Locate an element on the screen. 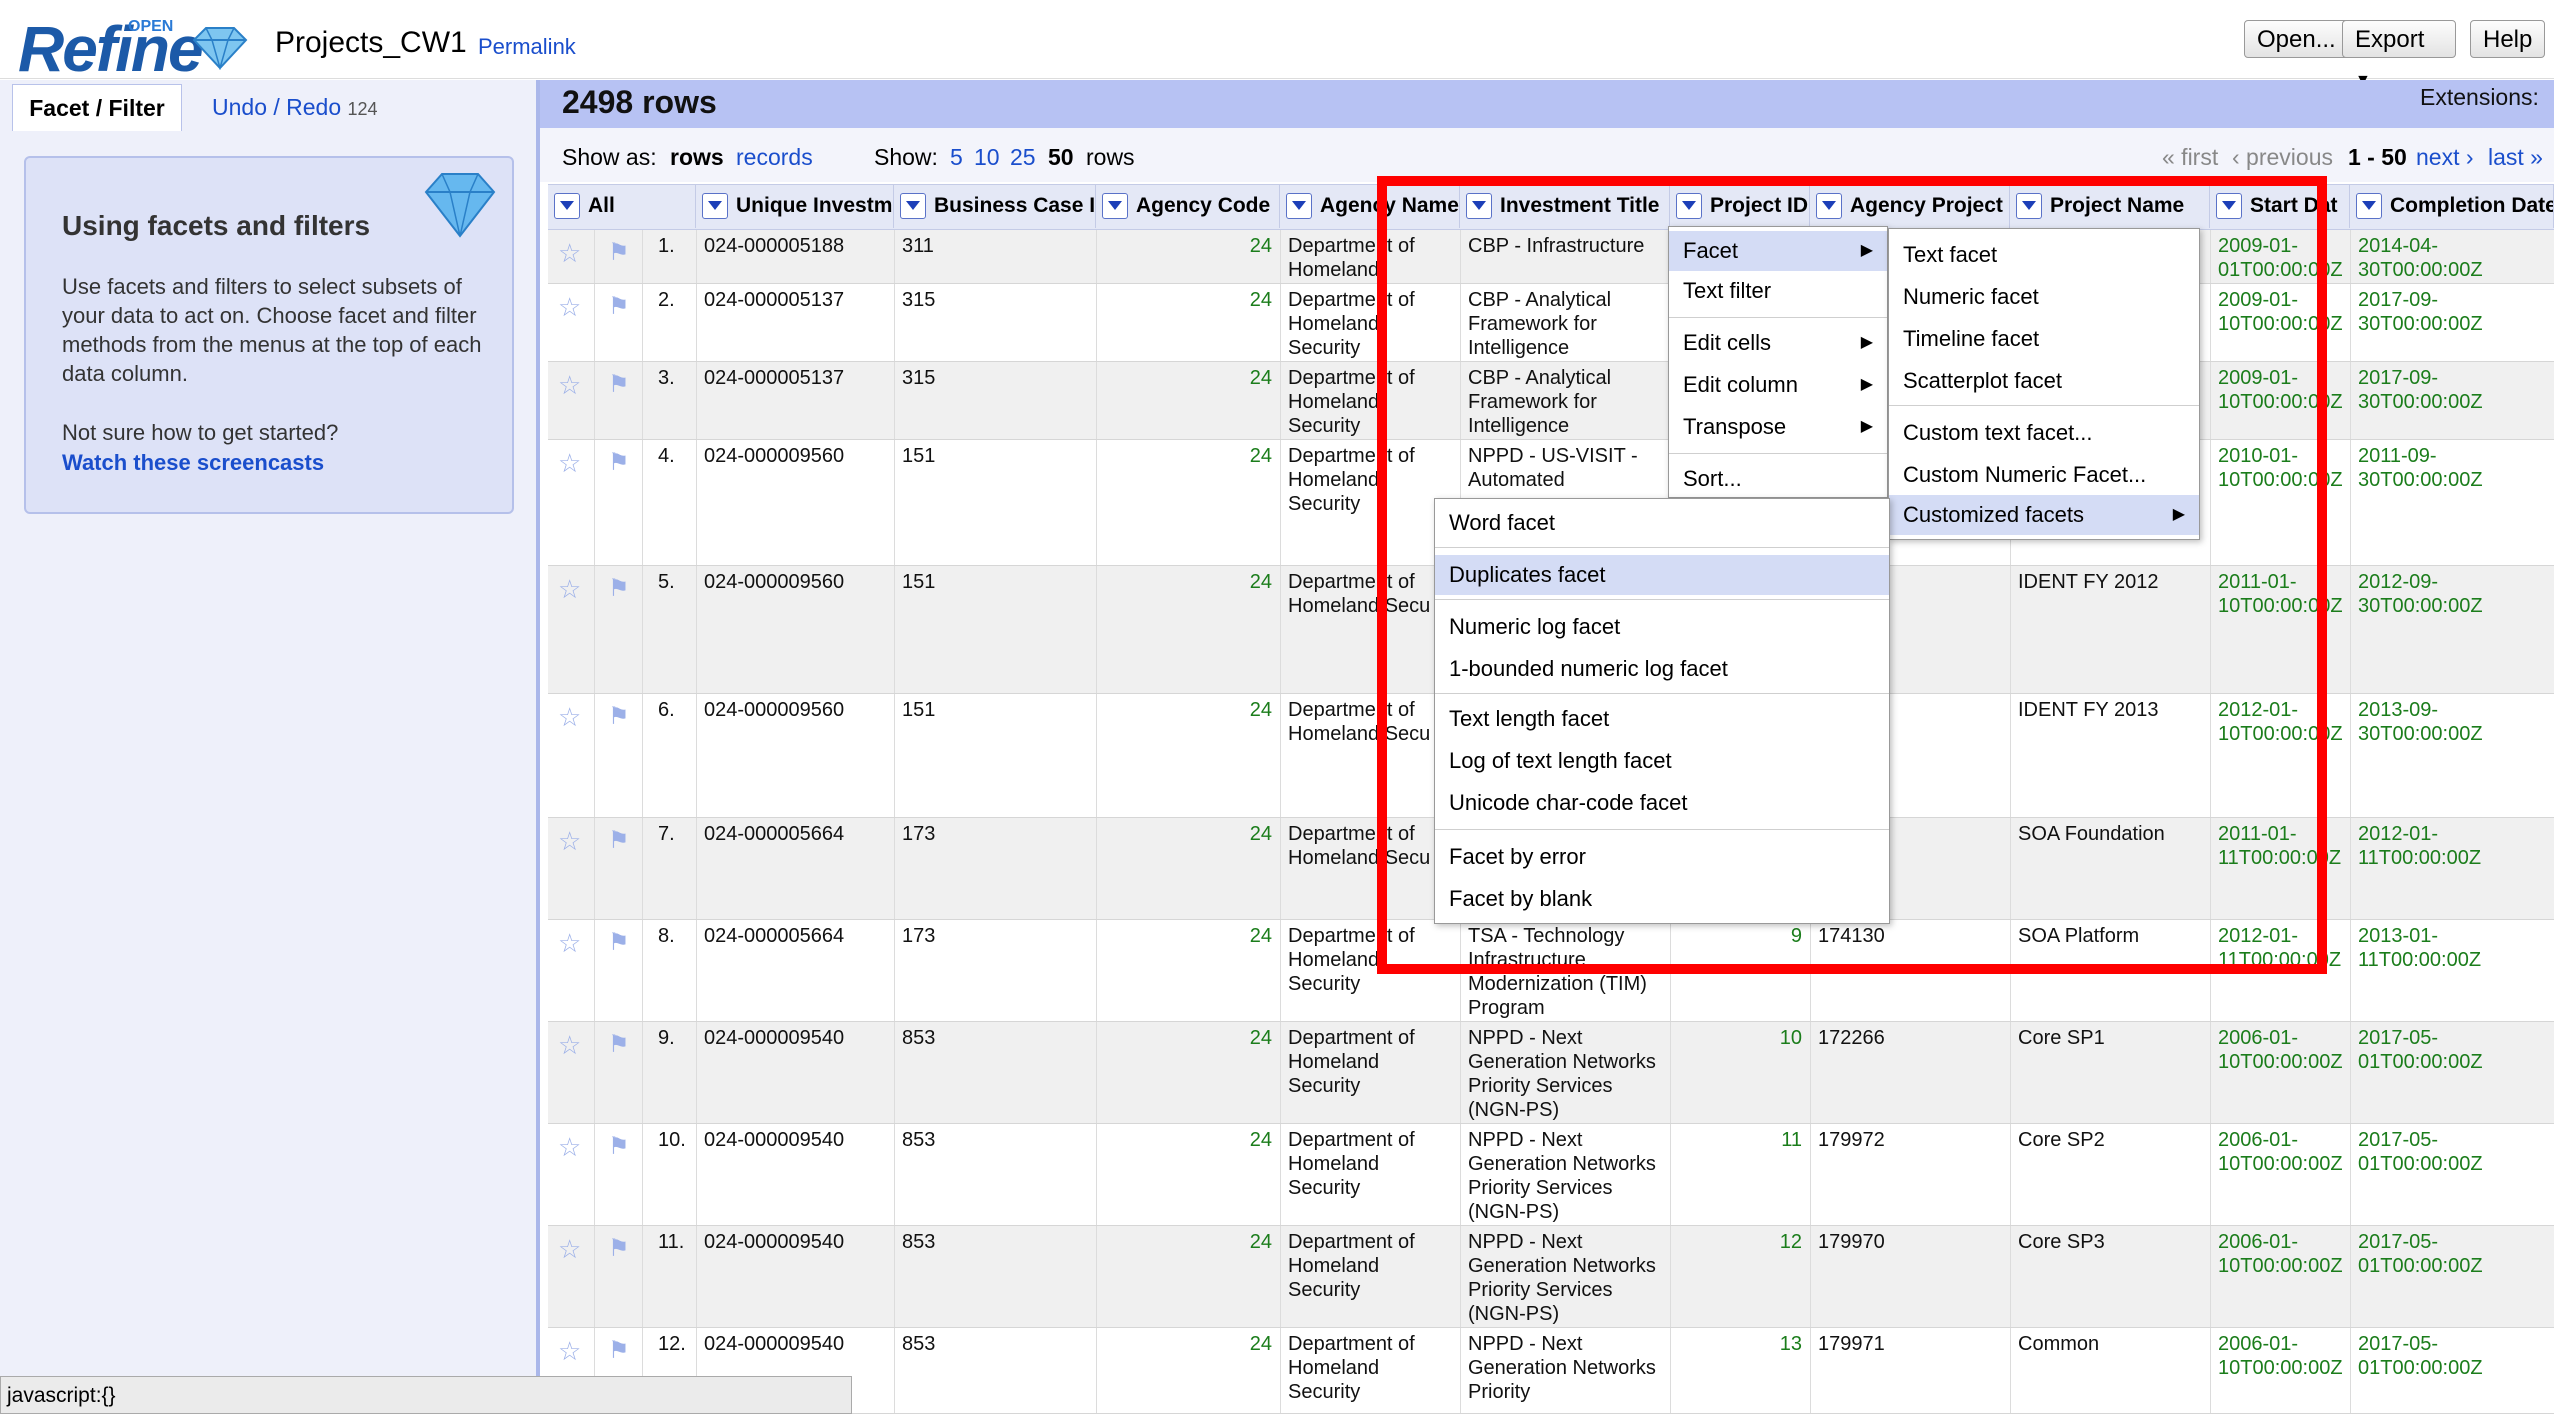  show-5: 5 is located at coordinates (956, 157).